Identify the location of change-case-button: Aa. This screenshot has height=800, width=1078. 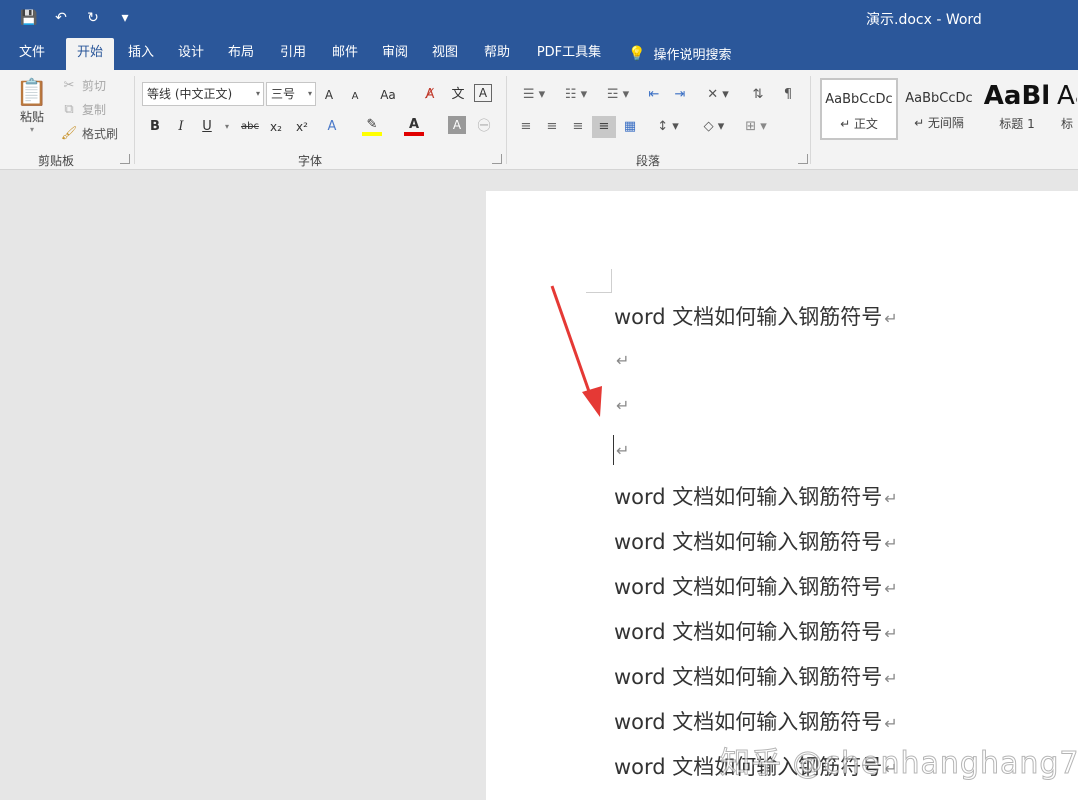
(388, 95).